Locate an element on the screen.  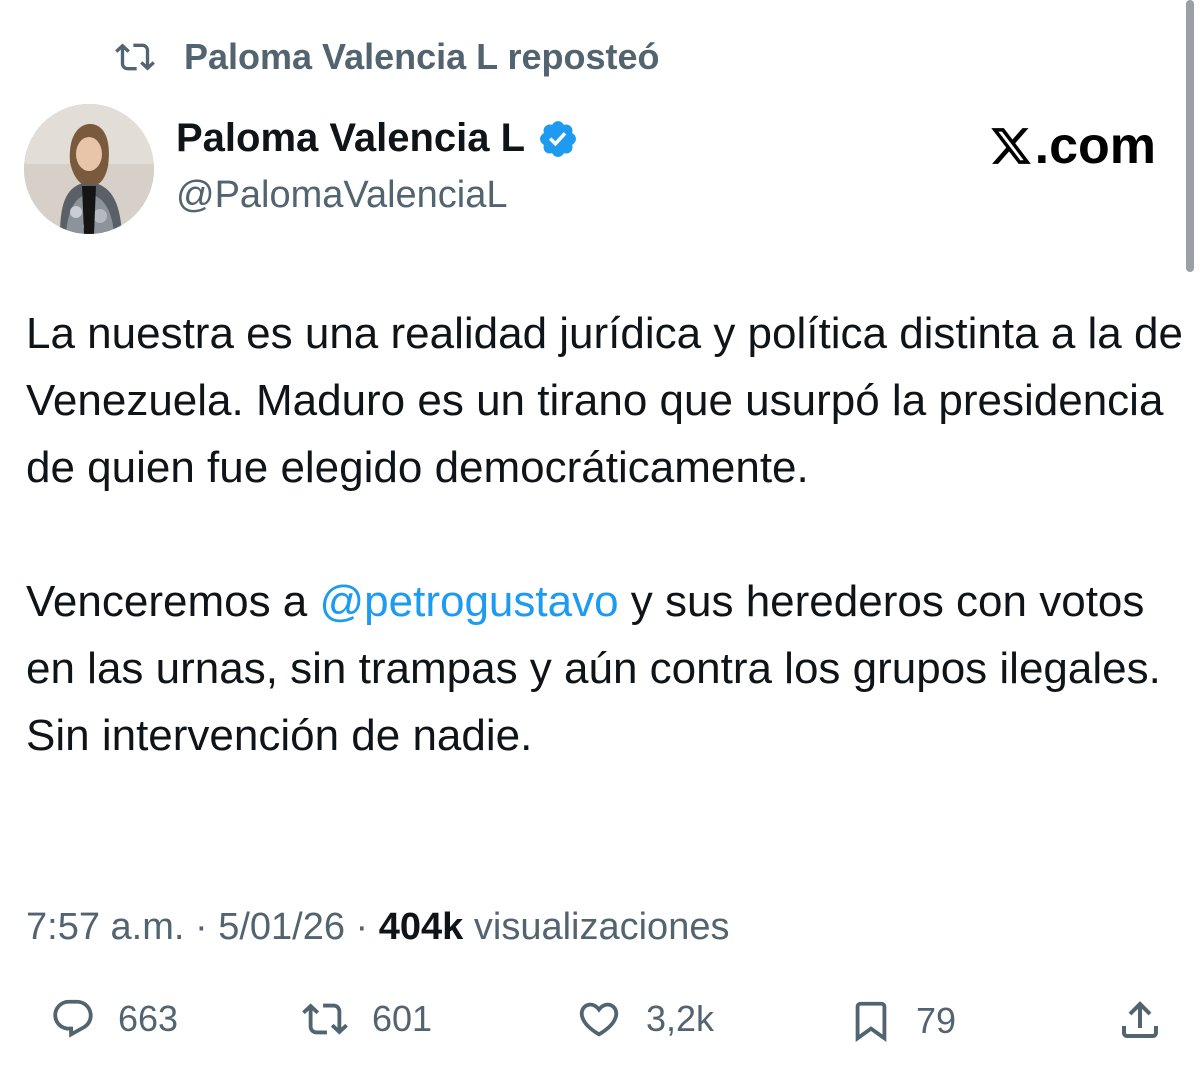
repost-header: Paloma Valencia L reposteó is located at coordinates (386, 57).